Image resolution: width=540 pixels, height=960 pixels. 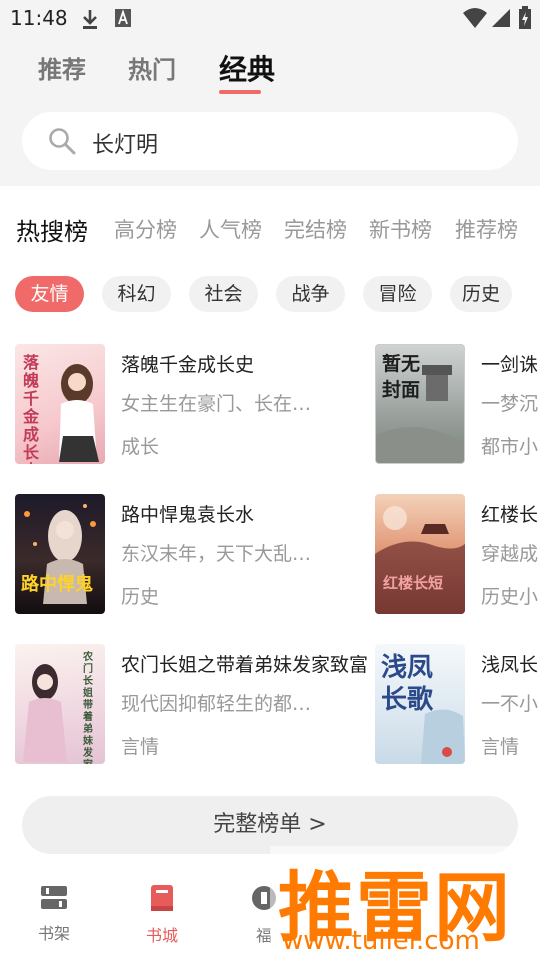 I want to click on watermark: 推雷网 www.tuilei.com, so click(x=405, y=903).